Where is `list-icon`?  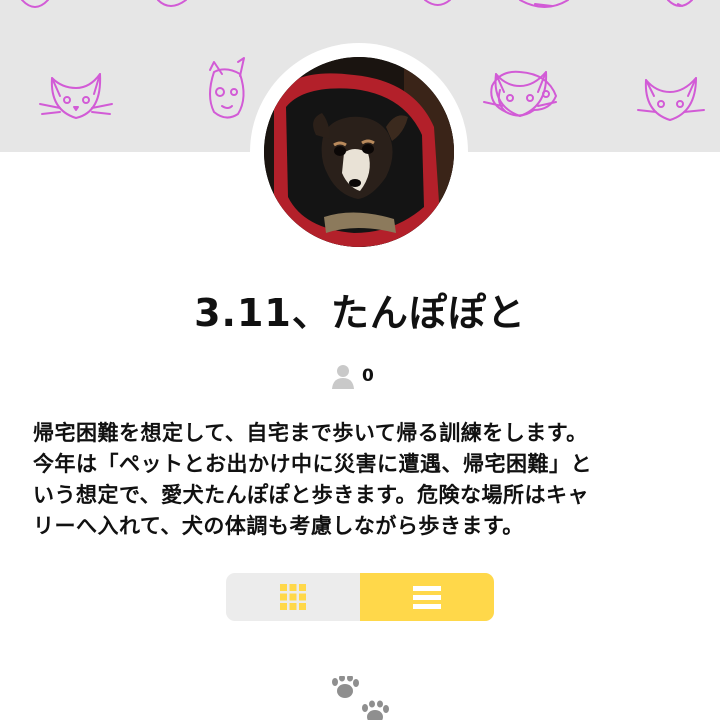
list-icon is located at coordinates (427, 597).